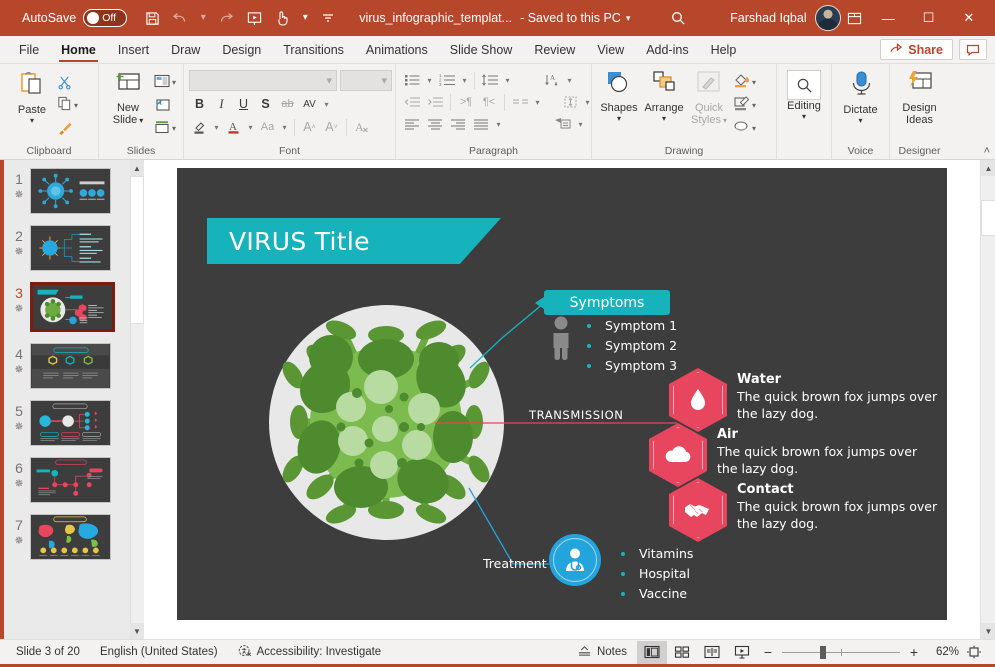 The height and width of the screenshot is (667, 995). What do you see at coordinates (507, 80) in the screenshot?
I see `line-spacing-dropdown-icon: ▾` at bounding box center [507, 80].